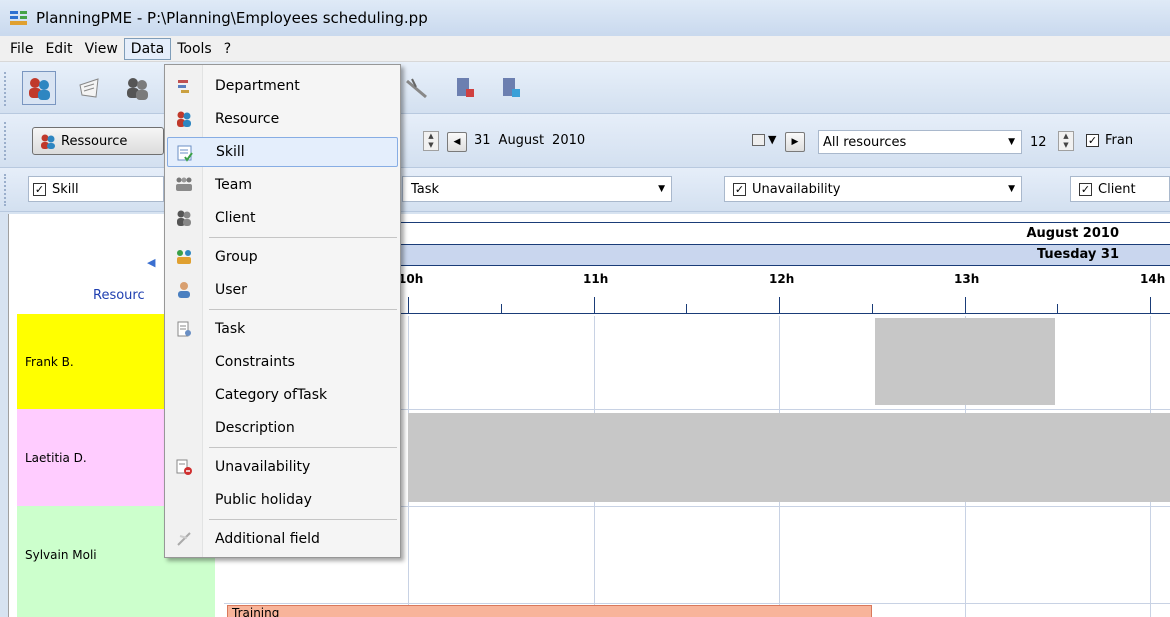  I want to click on calendar-picker-button: ▼, so click(764, 139).